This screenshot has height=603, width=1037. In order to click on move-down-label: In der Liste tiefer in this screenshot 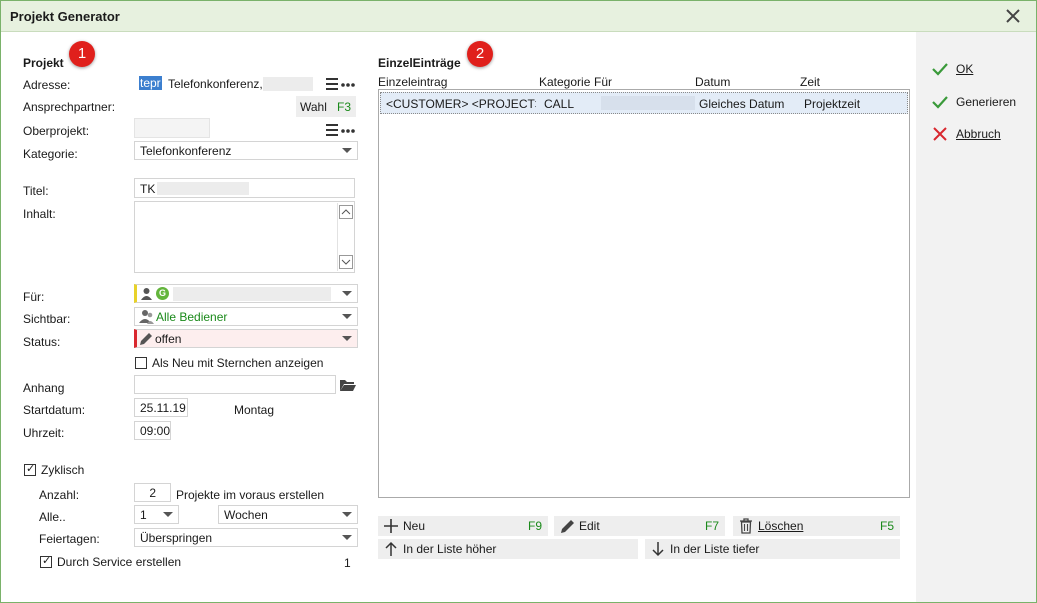, I will do `click(715, 549)`.